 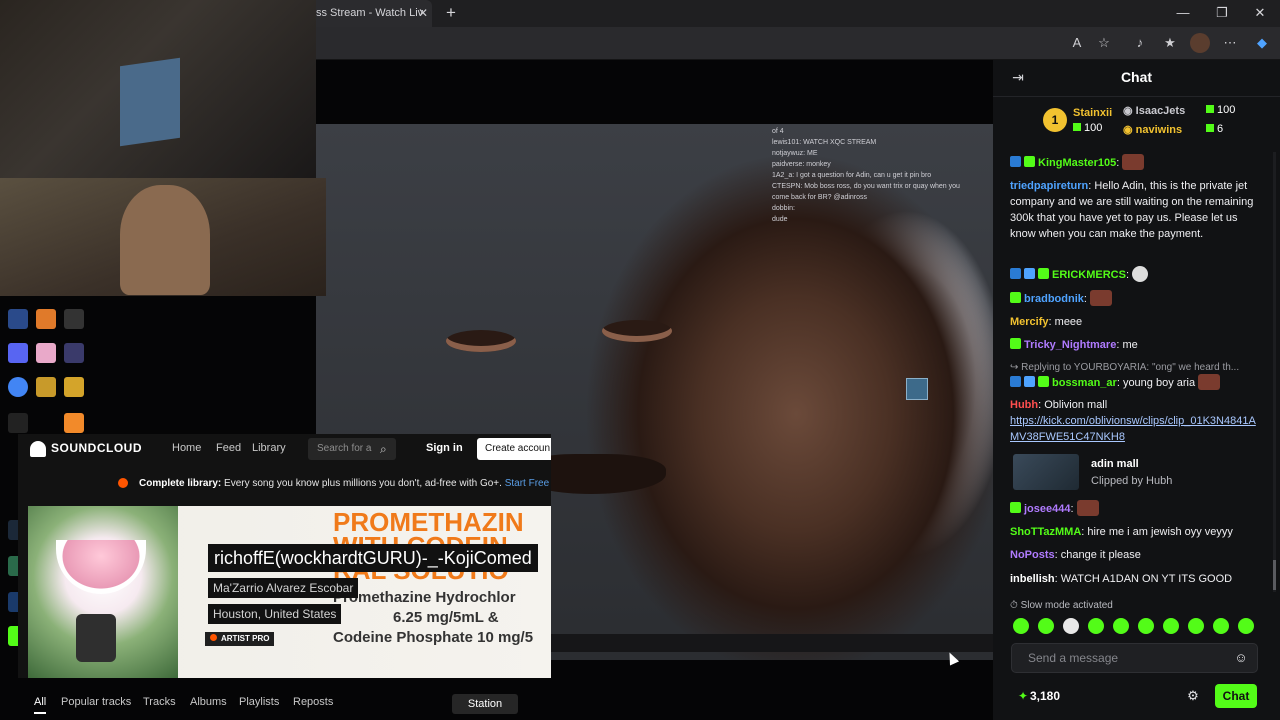 I want to click on tab-playlists: Playlists, so click(x=259, y=702).